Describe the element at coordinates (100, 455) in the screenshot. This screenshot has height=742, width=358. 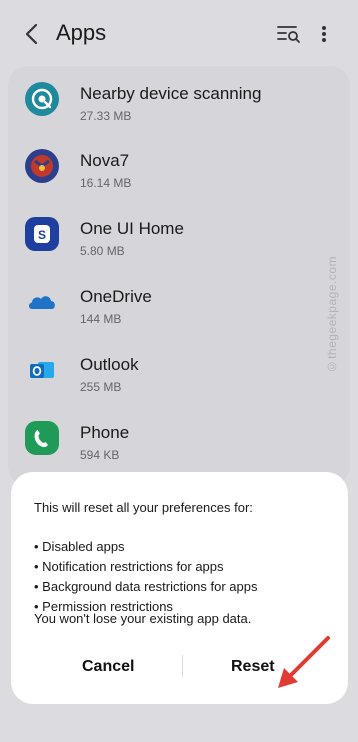
I see `app-size: 594 KB` at that location.